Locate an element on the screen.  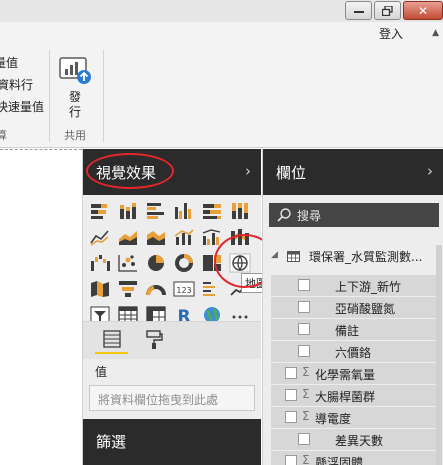
restore-icon is located at coordinates (387, 10).